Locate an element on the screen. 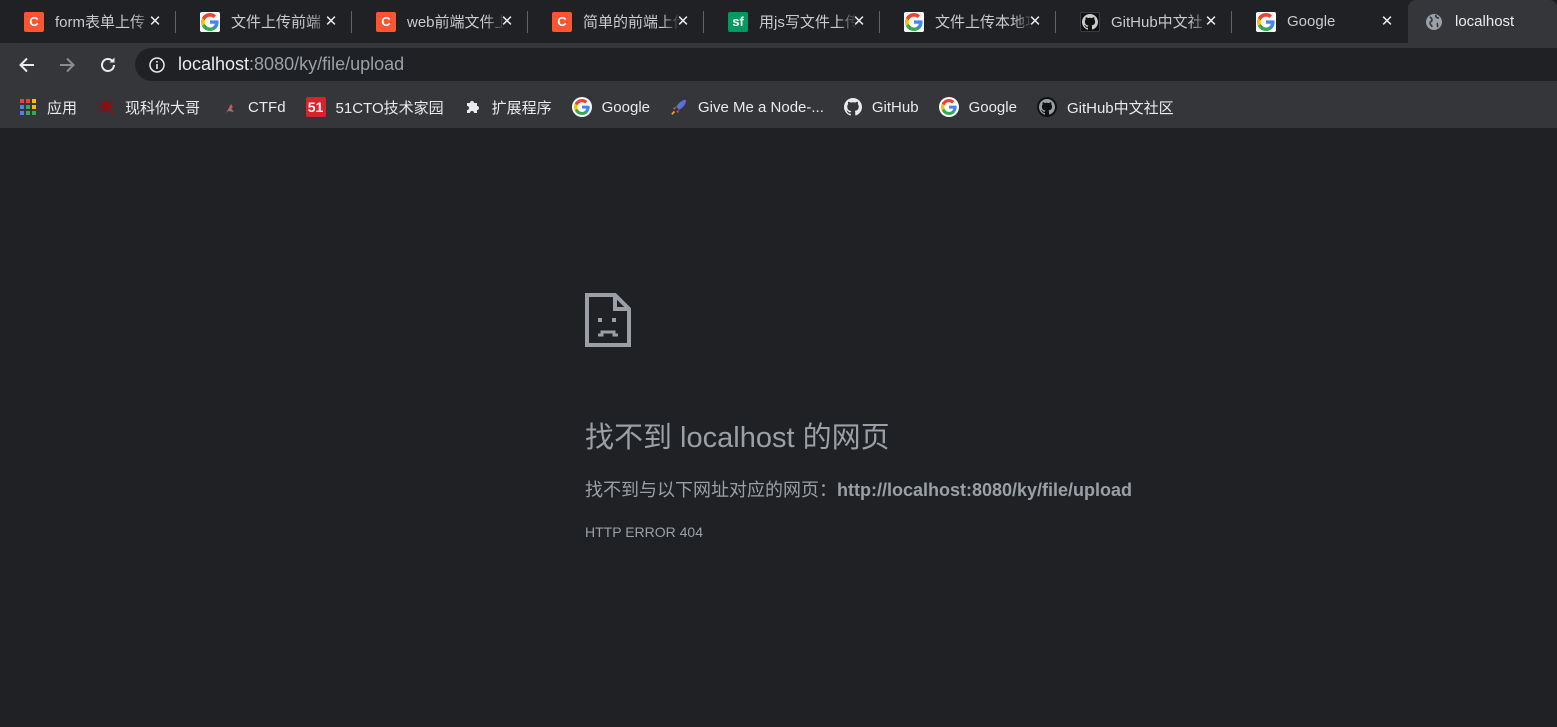 This screenshot has height=727, width=1557. tab-title: Google is located at coordinates (1311, 21).